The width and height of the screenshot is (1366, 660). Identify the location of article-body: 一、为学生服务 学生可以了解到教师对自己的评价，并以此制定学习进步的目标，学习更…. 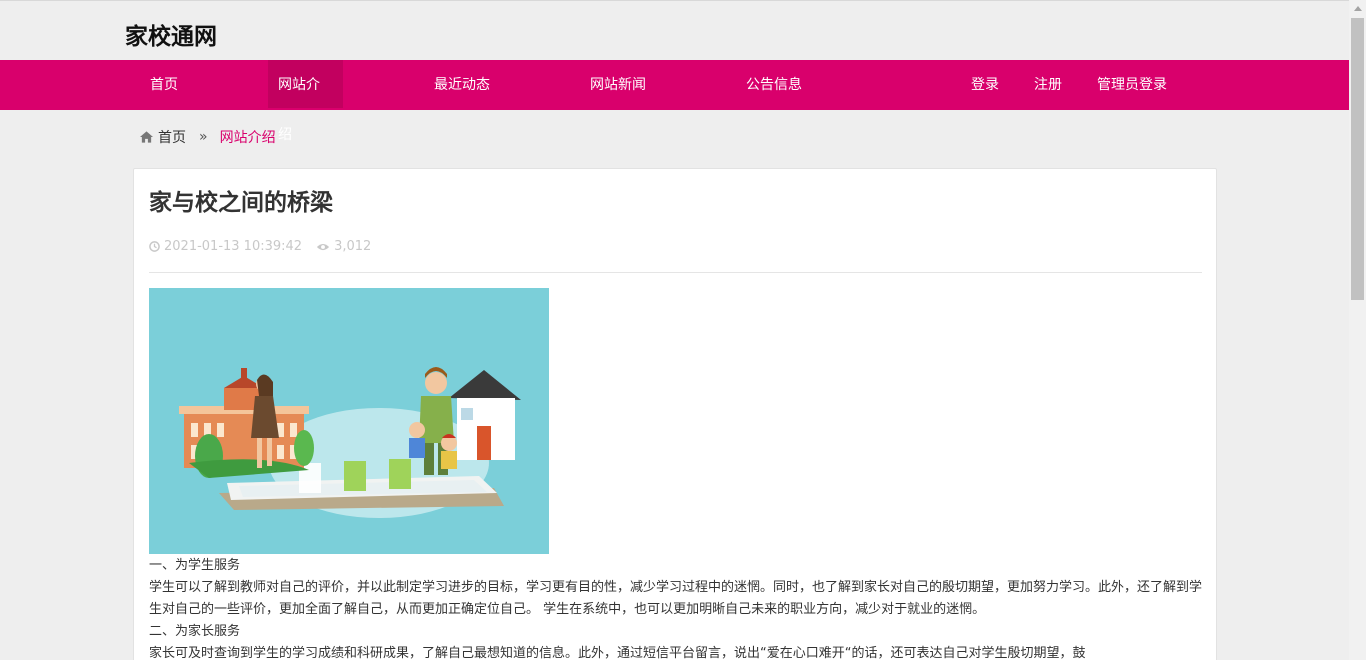
(676, 607).